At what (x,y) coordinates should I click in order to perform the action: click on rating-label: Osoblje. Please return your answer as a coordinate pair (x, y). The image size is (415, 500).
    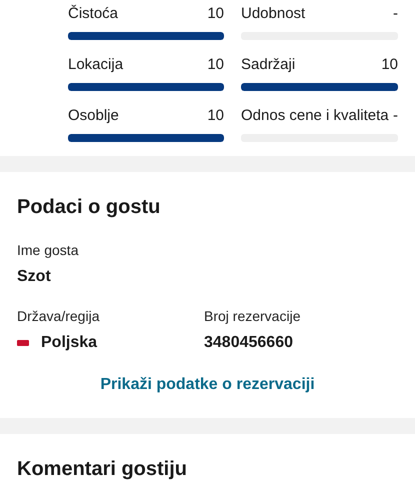
    Looking at the image, I should click on (93, 116).